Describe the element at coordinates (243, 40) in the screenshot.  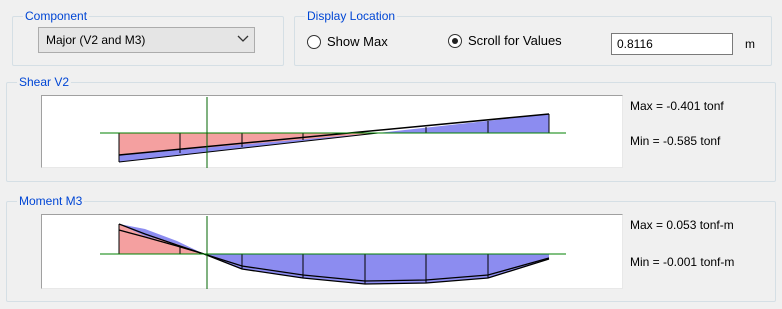
I see `chevron-down-icon` at that location.